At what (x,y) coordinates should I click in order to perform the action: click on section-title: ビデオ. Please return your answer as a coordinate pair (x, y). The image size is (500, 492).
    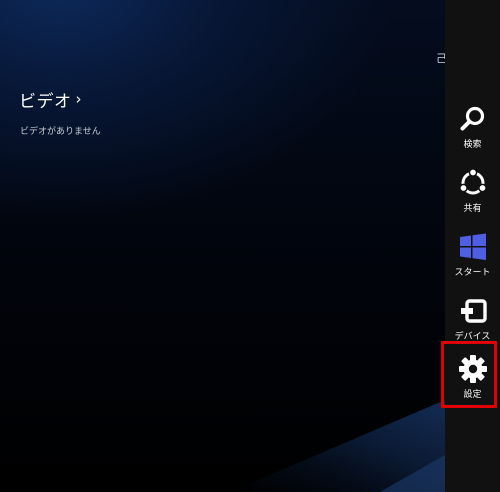
    Looking at the image, I should click on (45, 102).